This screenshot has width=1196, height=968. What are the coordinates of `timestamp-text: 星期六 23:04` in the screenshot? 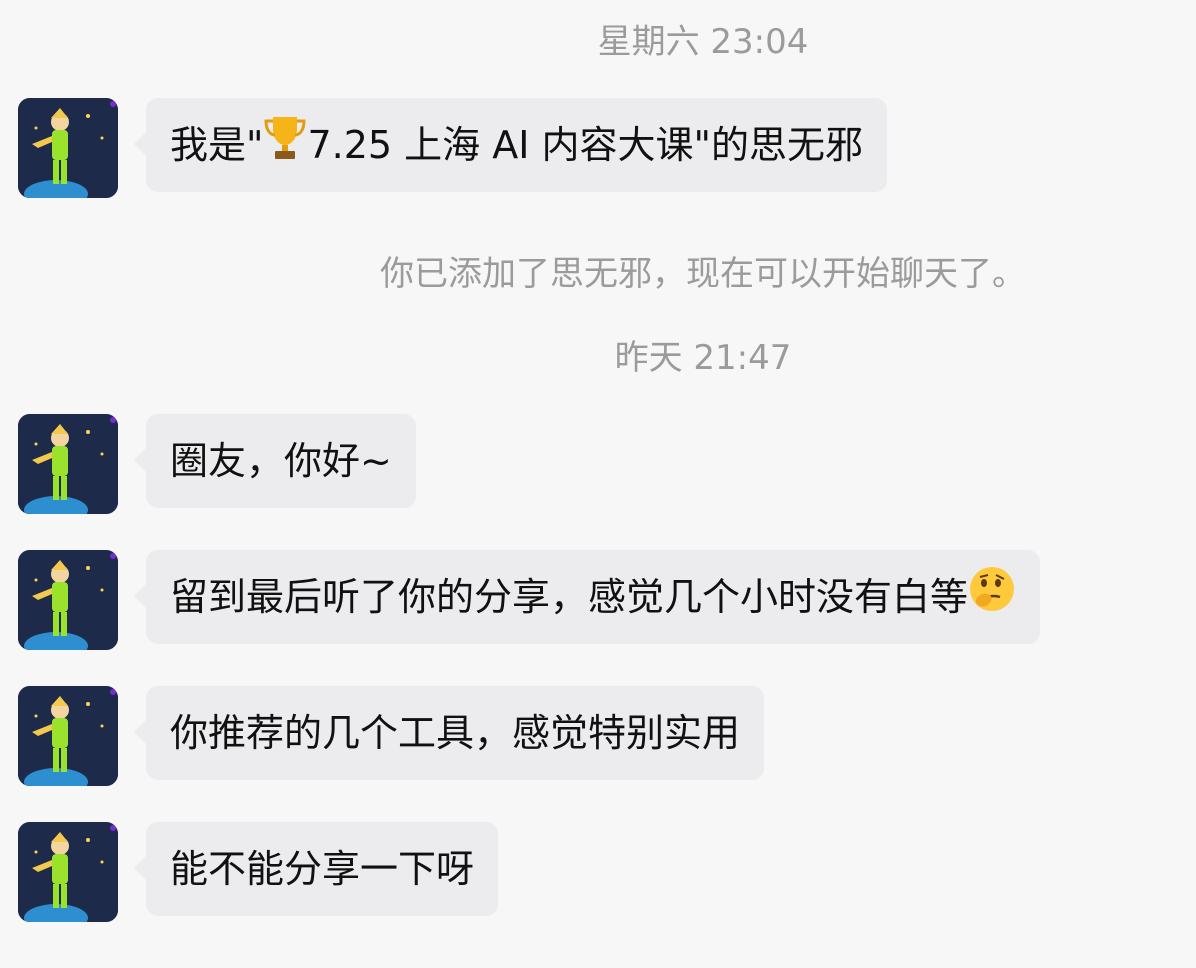 It's located at (703, 42).